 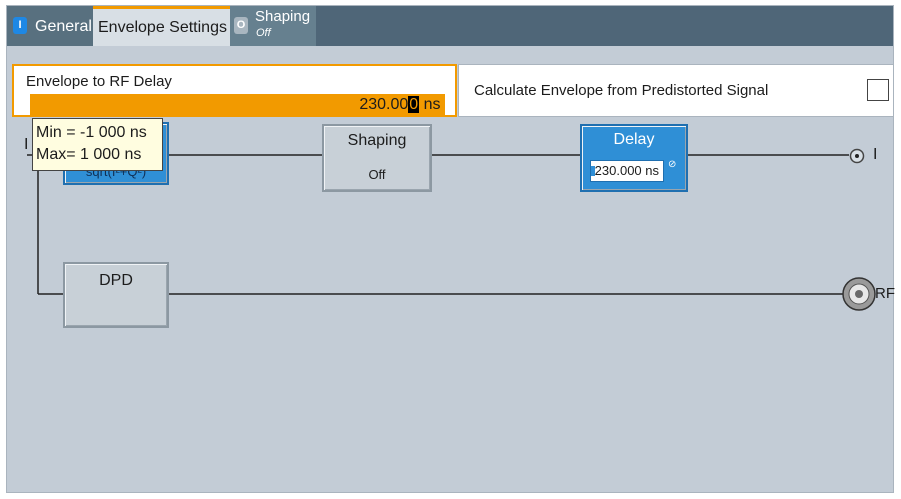 What do you see at coordinates (116, 280) in the screenshot?
I see `dpd-block-title: DPD` at bounding box center [116, 280].